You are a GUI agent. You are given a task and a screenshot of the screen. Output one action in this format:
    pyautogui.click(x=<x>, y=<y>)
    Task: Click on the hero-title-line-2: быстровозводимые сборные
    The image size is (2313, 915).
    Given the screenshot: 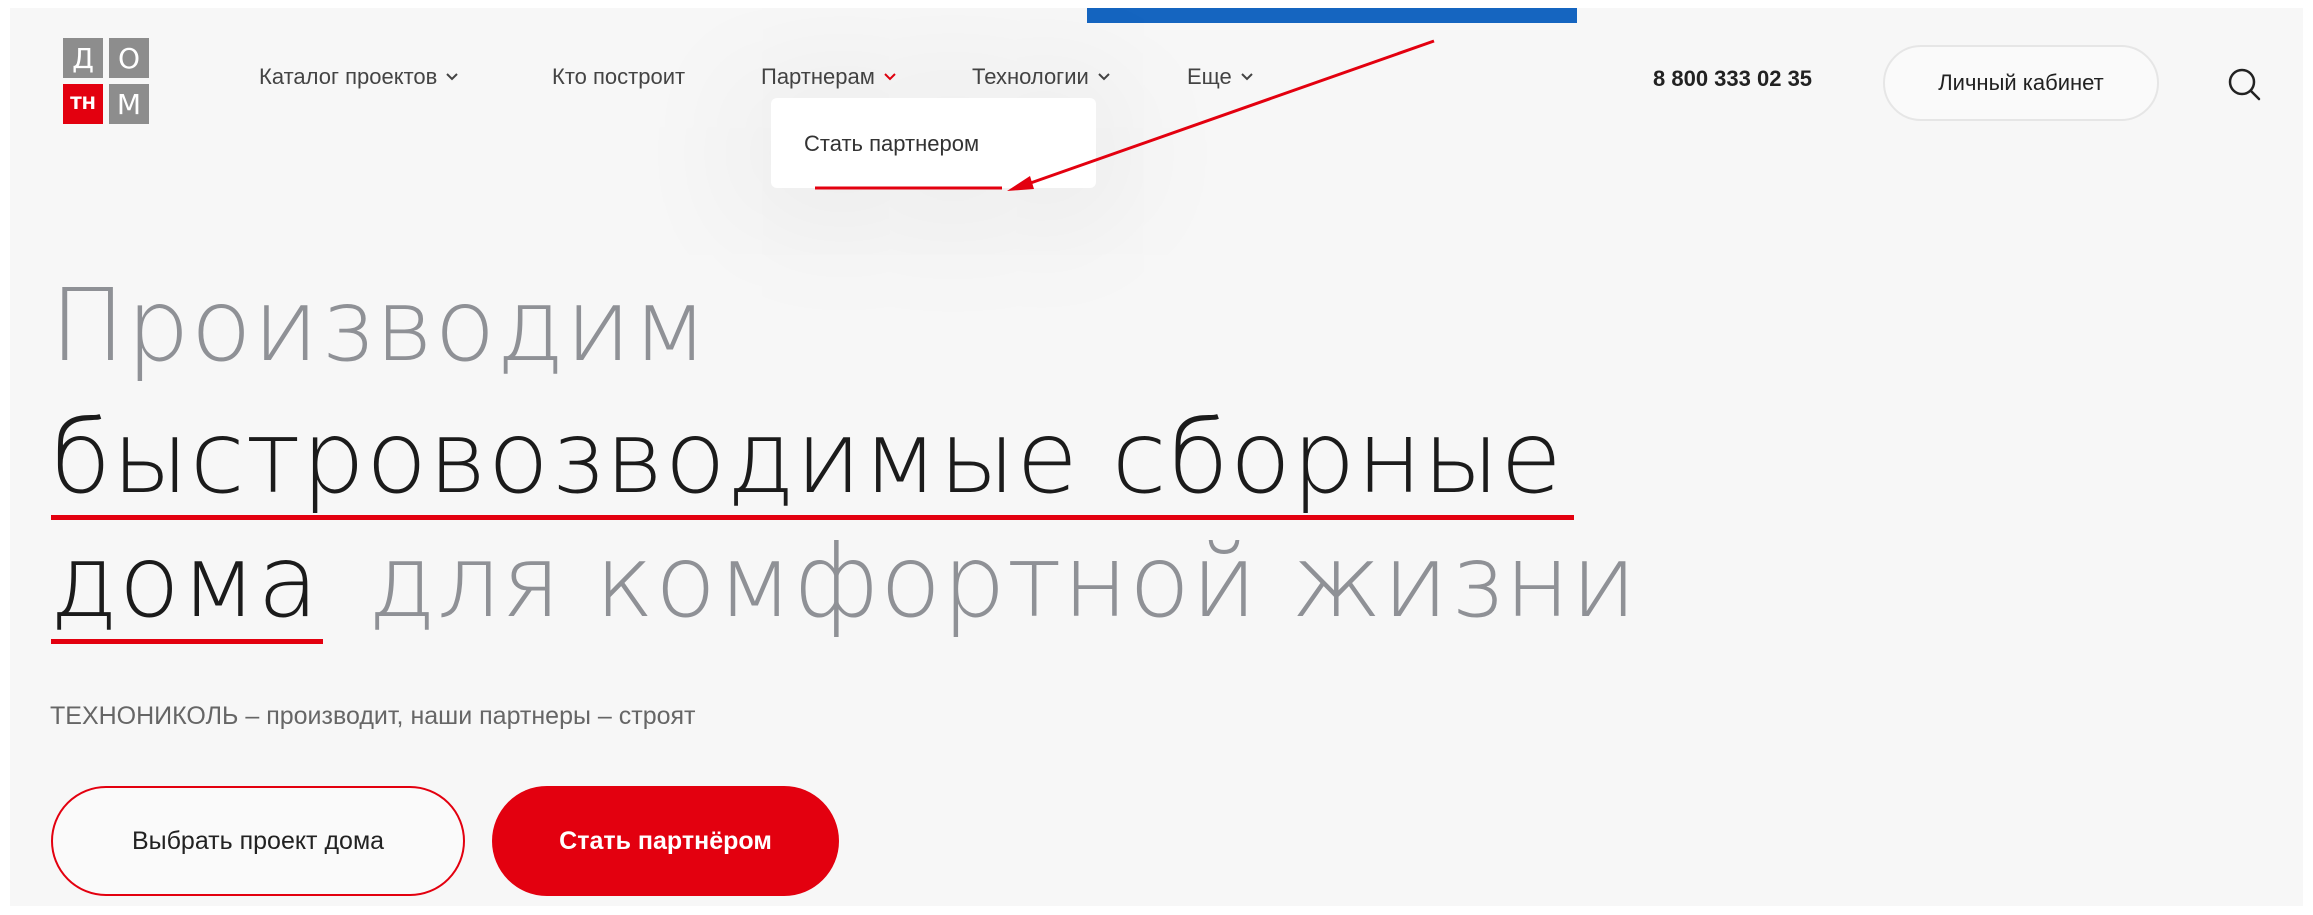 What is the action you would take?
    pyautogui.click(x=806, y=457)
    